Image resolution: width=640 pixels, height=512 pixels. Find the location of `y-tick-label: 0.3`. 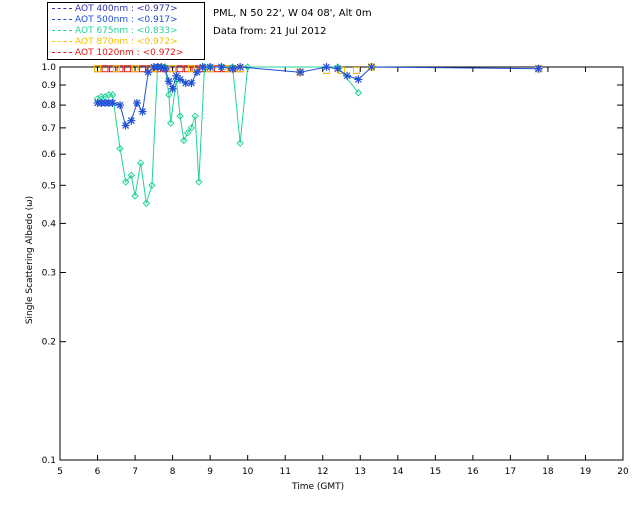

y-tick-label: 0.3 is located at coordinates (49, 273).